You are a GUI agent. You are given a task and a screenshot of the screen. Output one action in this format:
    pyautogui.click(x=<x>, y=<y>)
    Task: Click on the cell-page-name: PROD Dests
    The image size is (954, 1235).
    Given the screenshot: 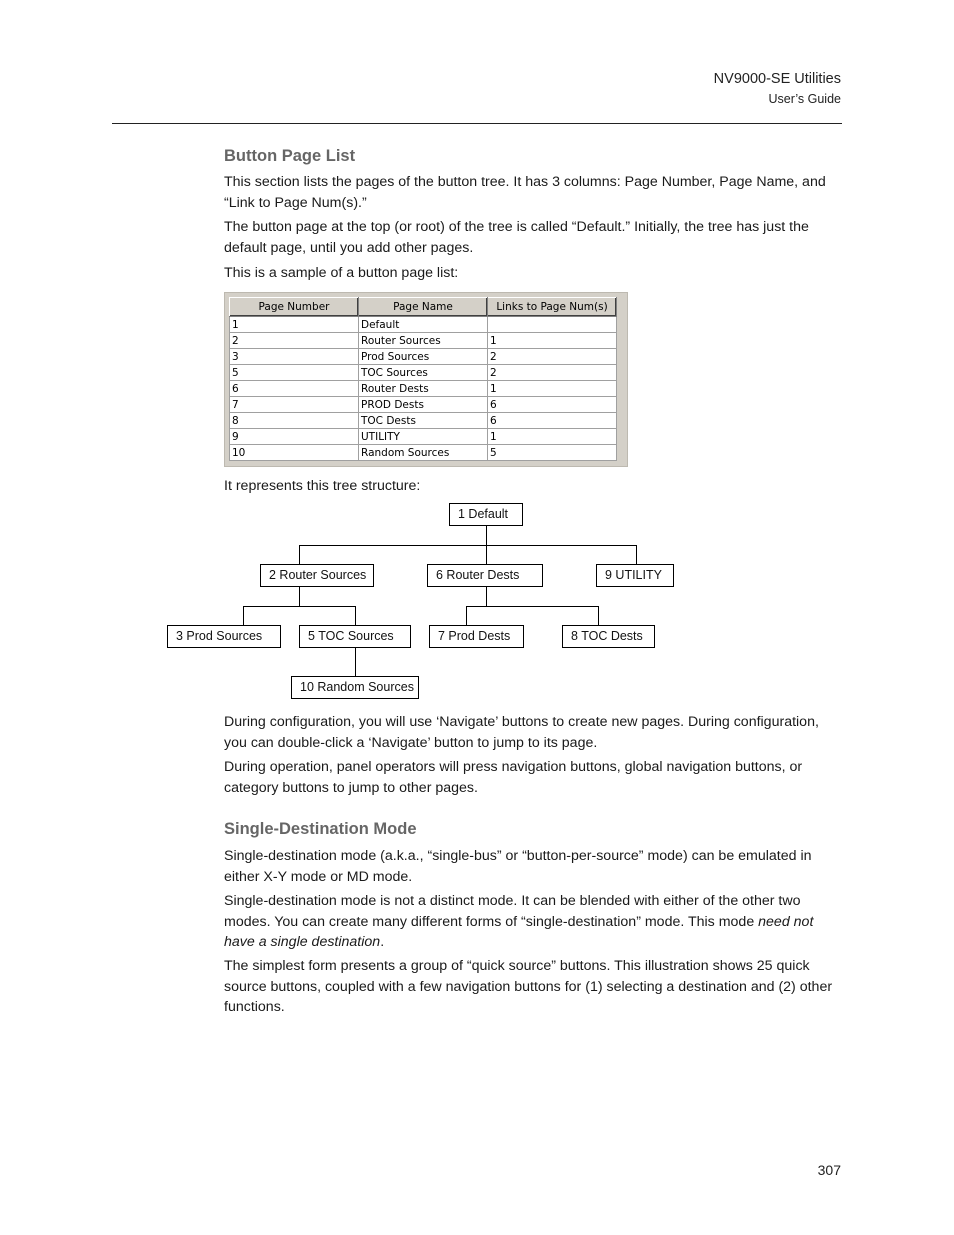 What is the action you would take?
    pyautogui.click(x=423, y=404)
    